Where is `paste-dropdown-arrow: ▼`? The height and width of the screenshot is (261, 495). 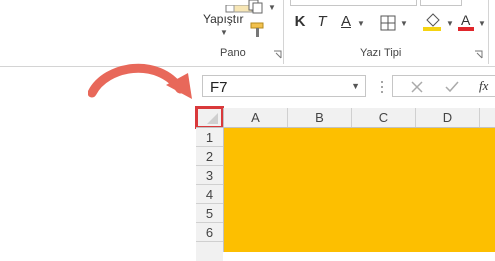
paste-dropdown-arrow: ▼ is located at coordinates (224, 32).